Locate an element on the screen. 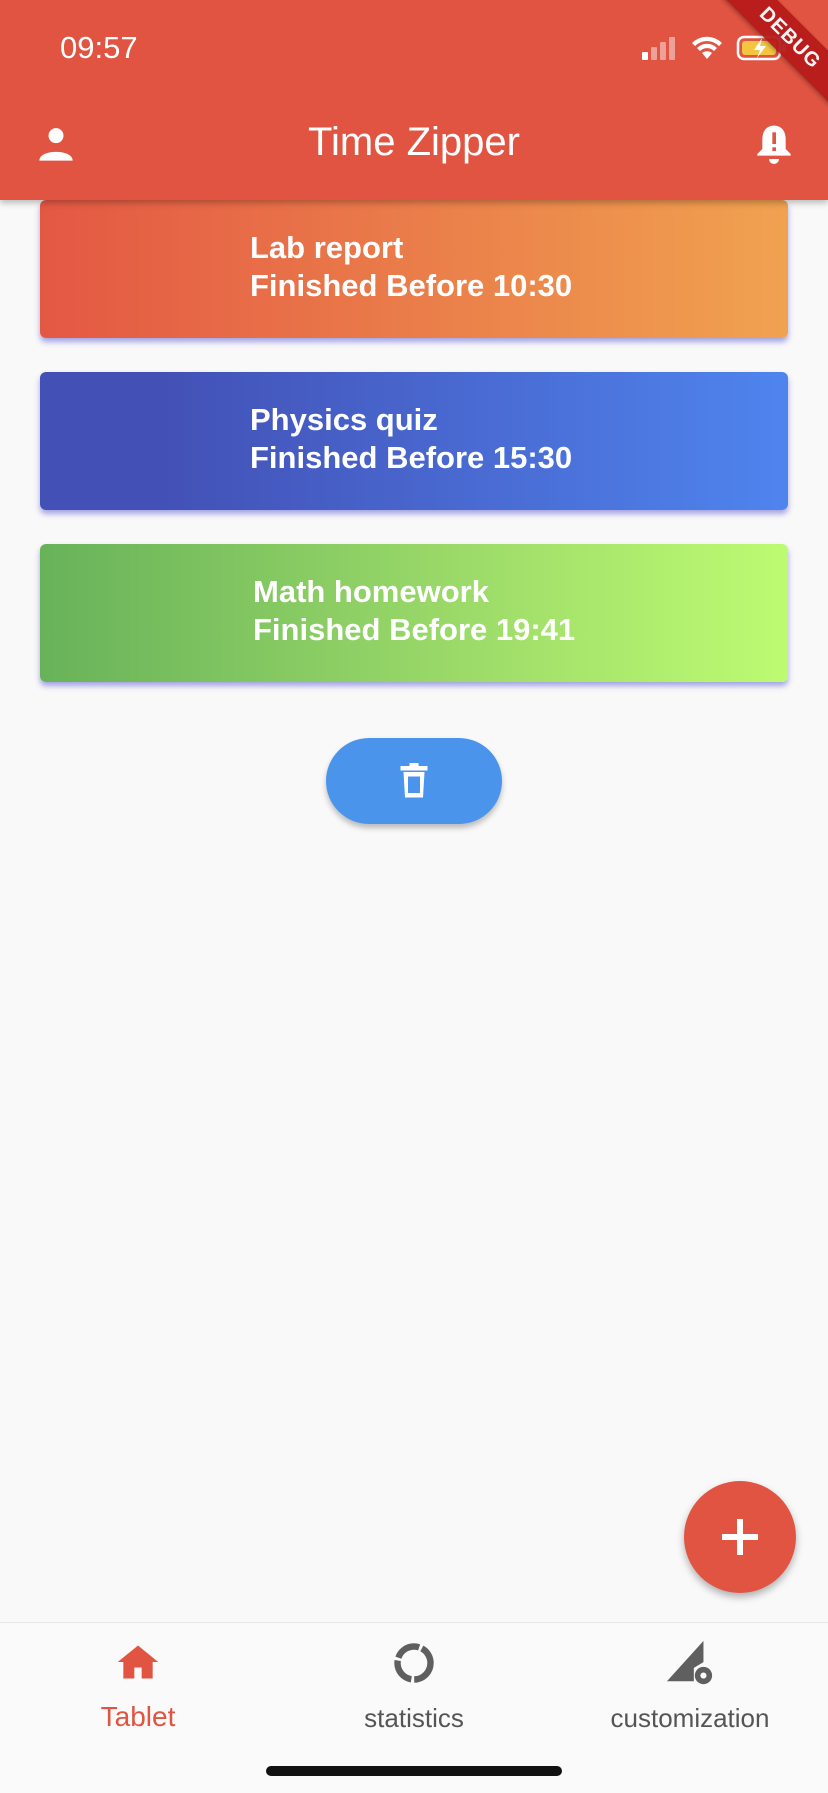 Image resolution: width=828 pixels, height=1793 pixels. task-card: Math homework Finished Before 19:41 is located at coordinates (414, 613).